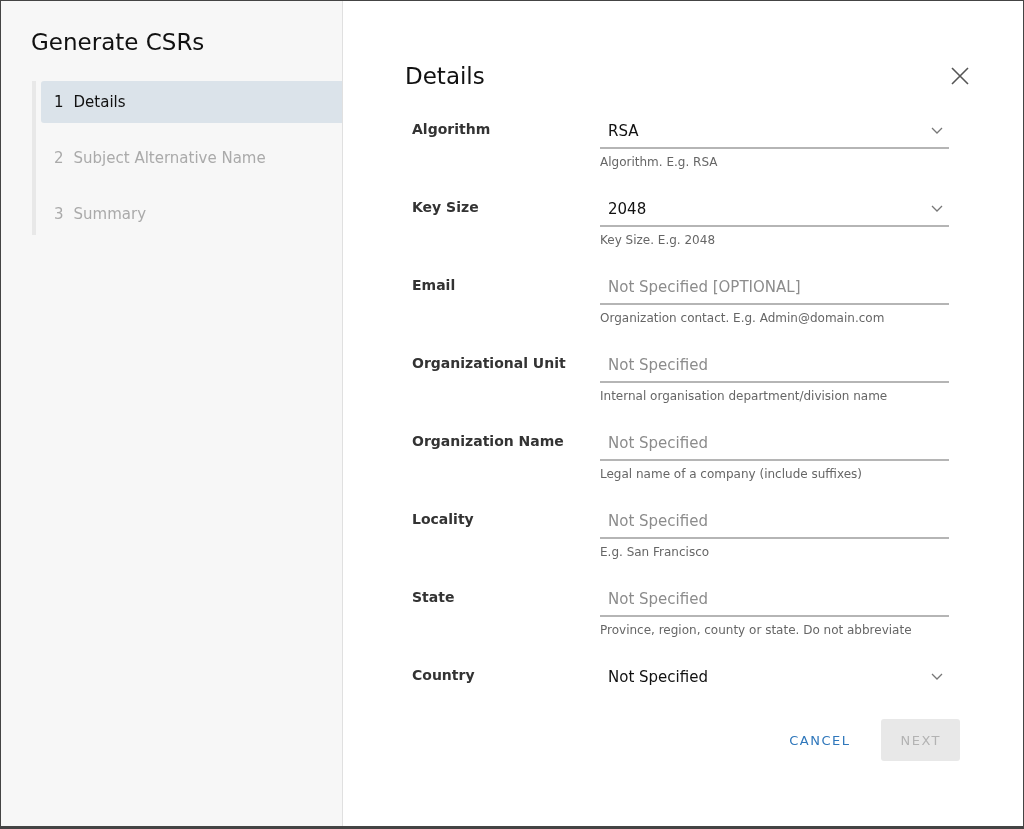 The width and height of the screenshot is (1024, 829). I want to click on field-label: Country, so click(444, 675).